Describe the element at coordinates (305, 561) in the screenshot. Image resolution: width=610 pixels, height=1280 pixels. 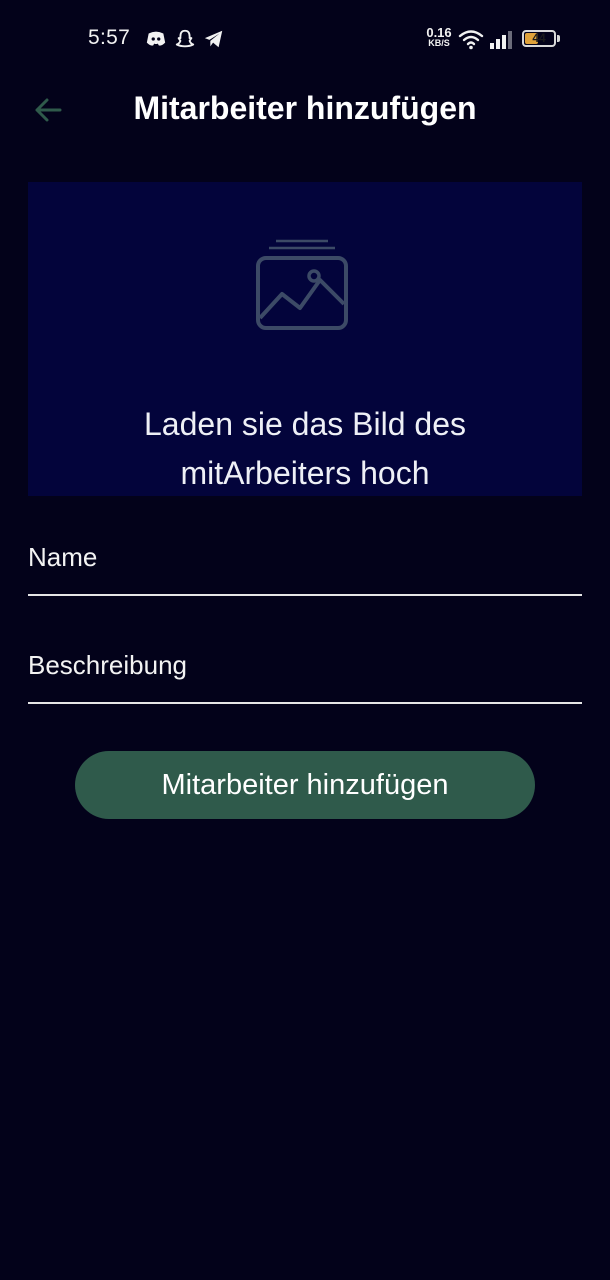
I see `name-field: Name` at that location.